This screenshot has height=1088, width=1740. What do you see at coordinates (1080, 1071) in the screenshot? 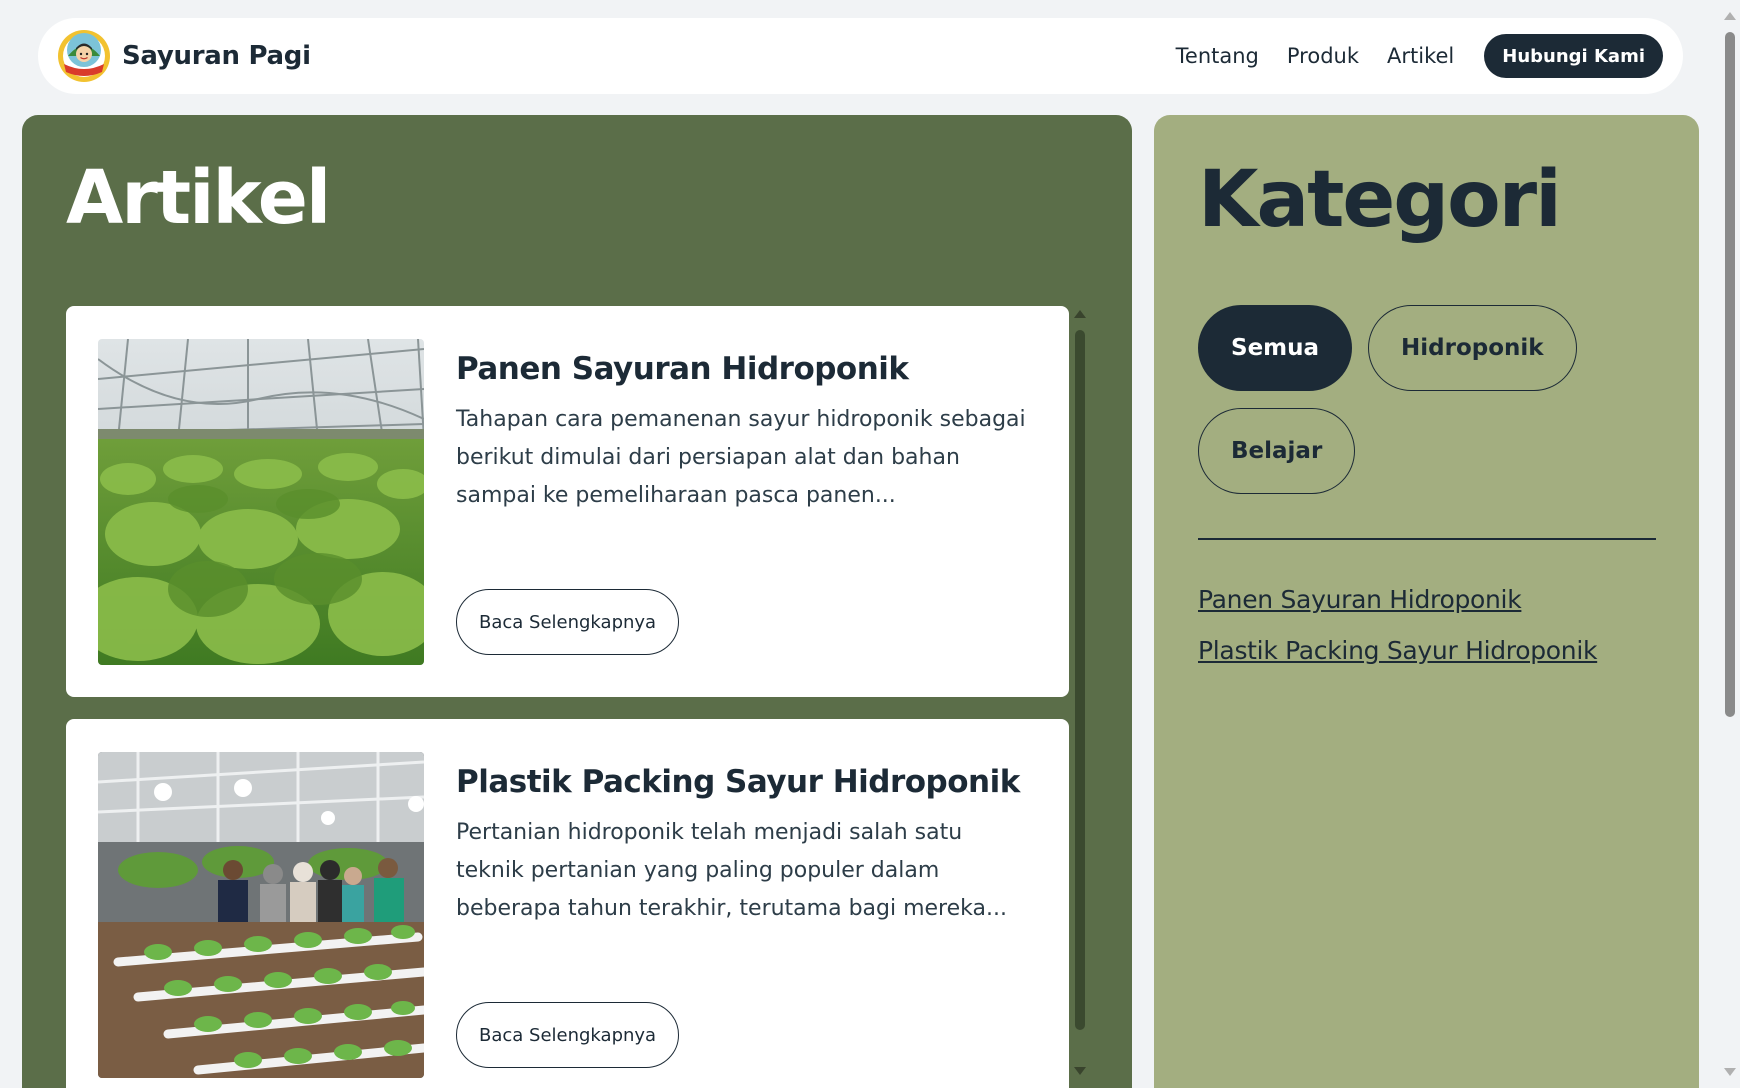
I see `scroll-down-arrow-icon` at bounding box center [1080, 1071].